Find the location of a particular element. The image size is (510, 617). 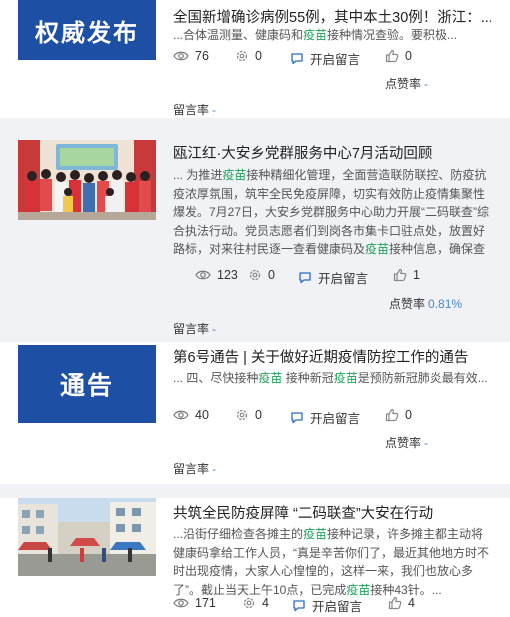

views-stat: 40 is located at coordinates (191, 415).